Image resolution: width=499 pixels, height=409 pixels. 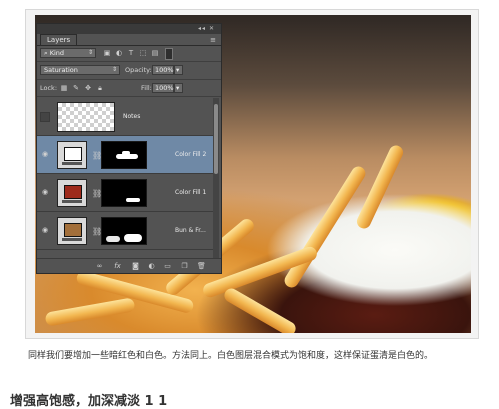 I want to click on pixel-filter-icon: ▣, so click(x=107, y=53).